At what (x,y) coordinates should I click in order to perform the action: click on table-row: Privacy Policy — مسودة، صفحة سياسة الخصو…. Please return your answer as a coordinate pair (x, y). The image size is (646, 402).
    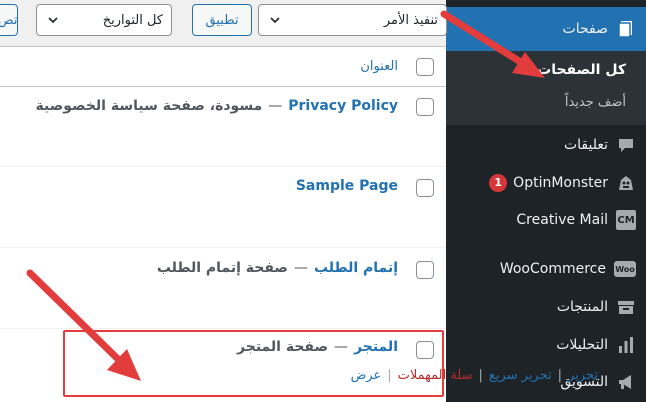
    Looking at the image, I should click on (223, 127).